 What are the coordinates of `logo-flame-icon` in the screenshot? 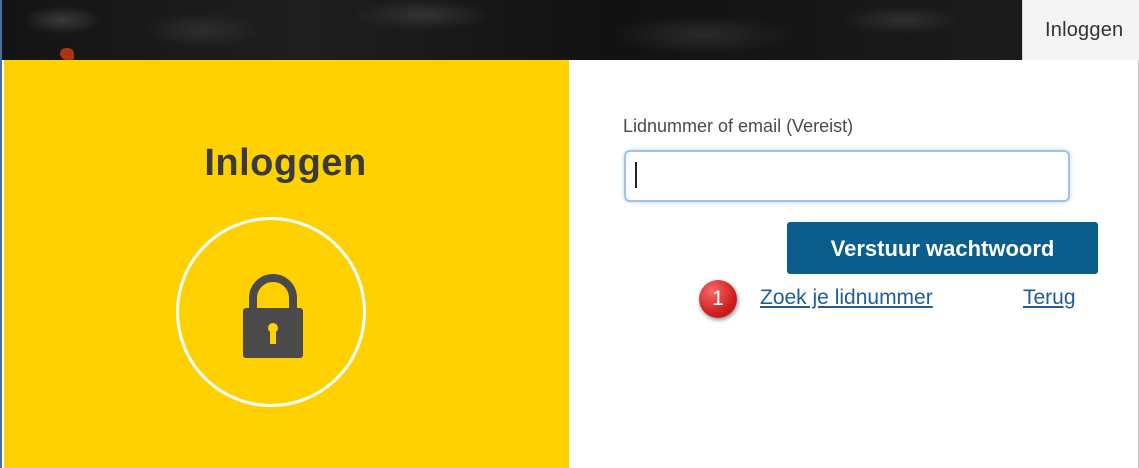 It's located at (67, 54).